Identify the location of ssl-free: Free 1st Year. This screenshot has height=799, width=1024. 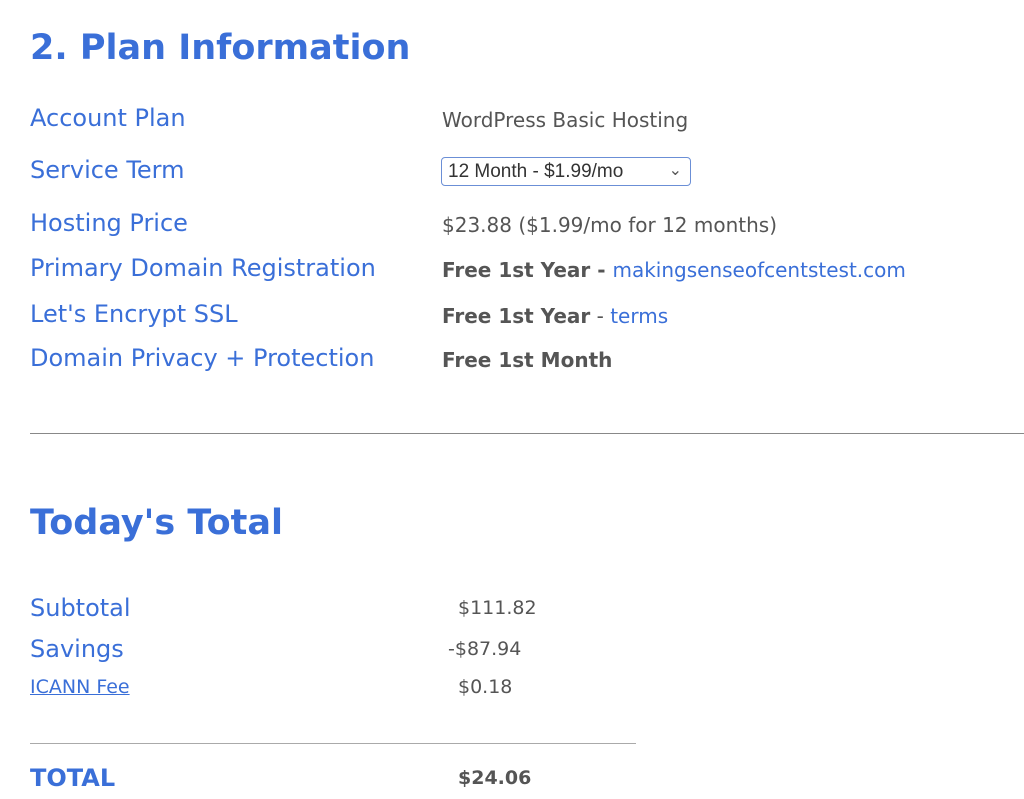
(516, 316).